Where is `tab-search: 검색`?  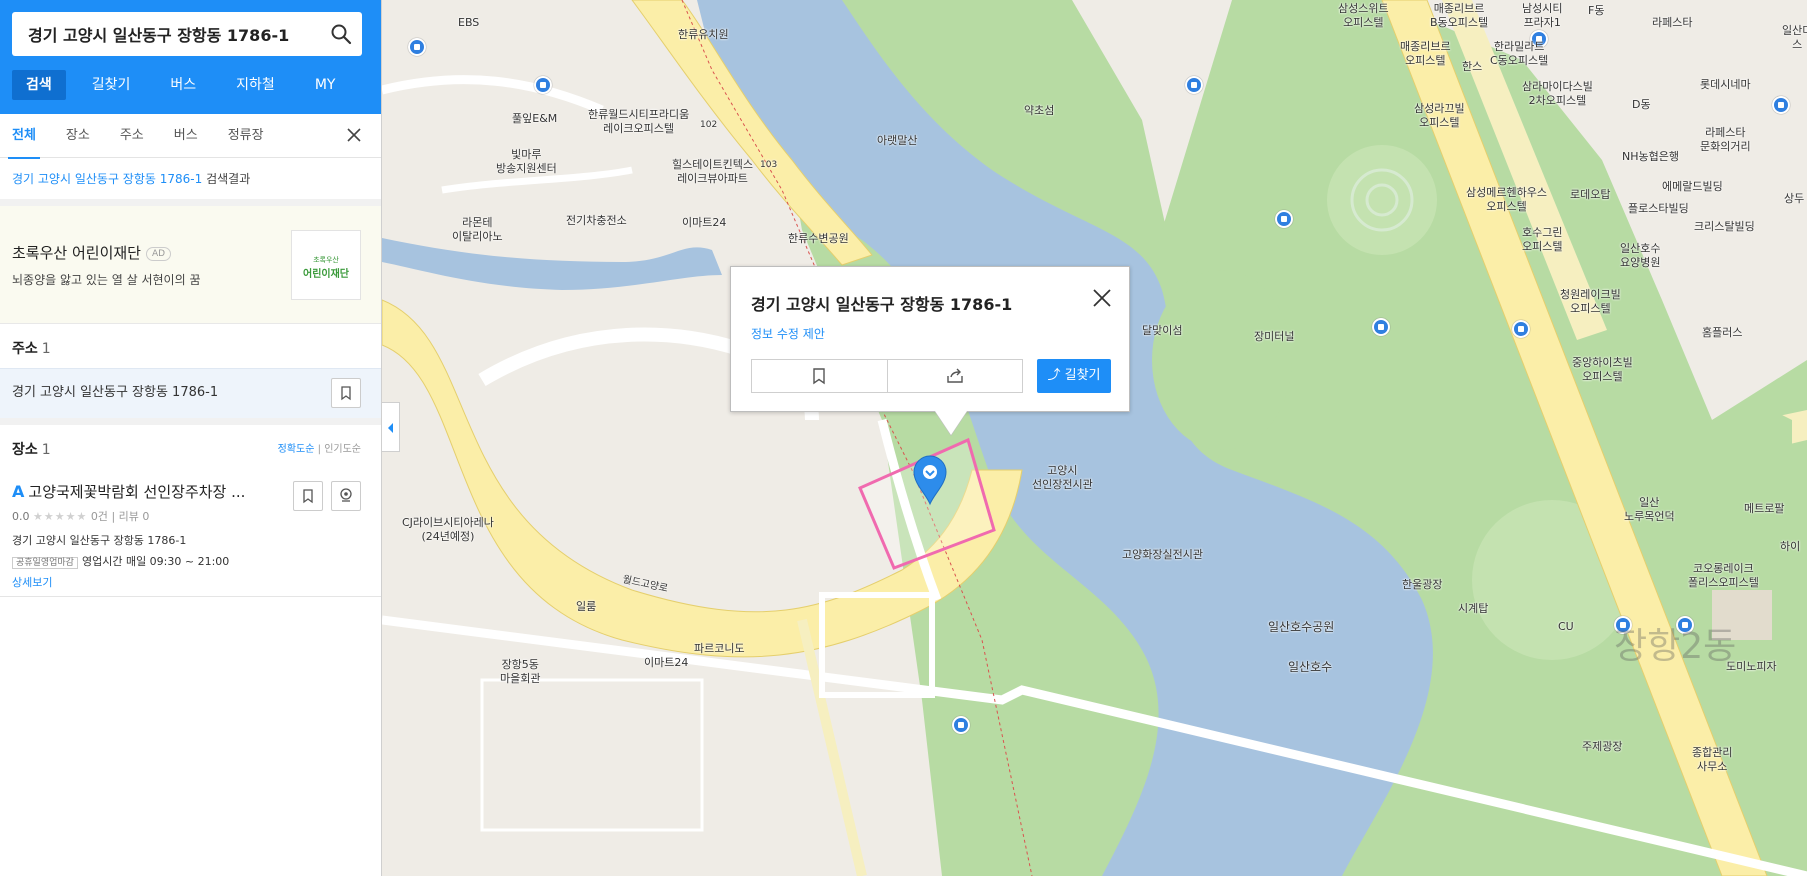 tab-search: 검색 is located at coordinates (39, 85).